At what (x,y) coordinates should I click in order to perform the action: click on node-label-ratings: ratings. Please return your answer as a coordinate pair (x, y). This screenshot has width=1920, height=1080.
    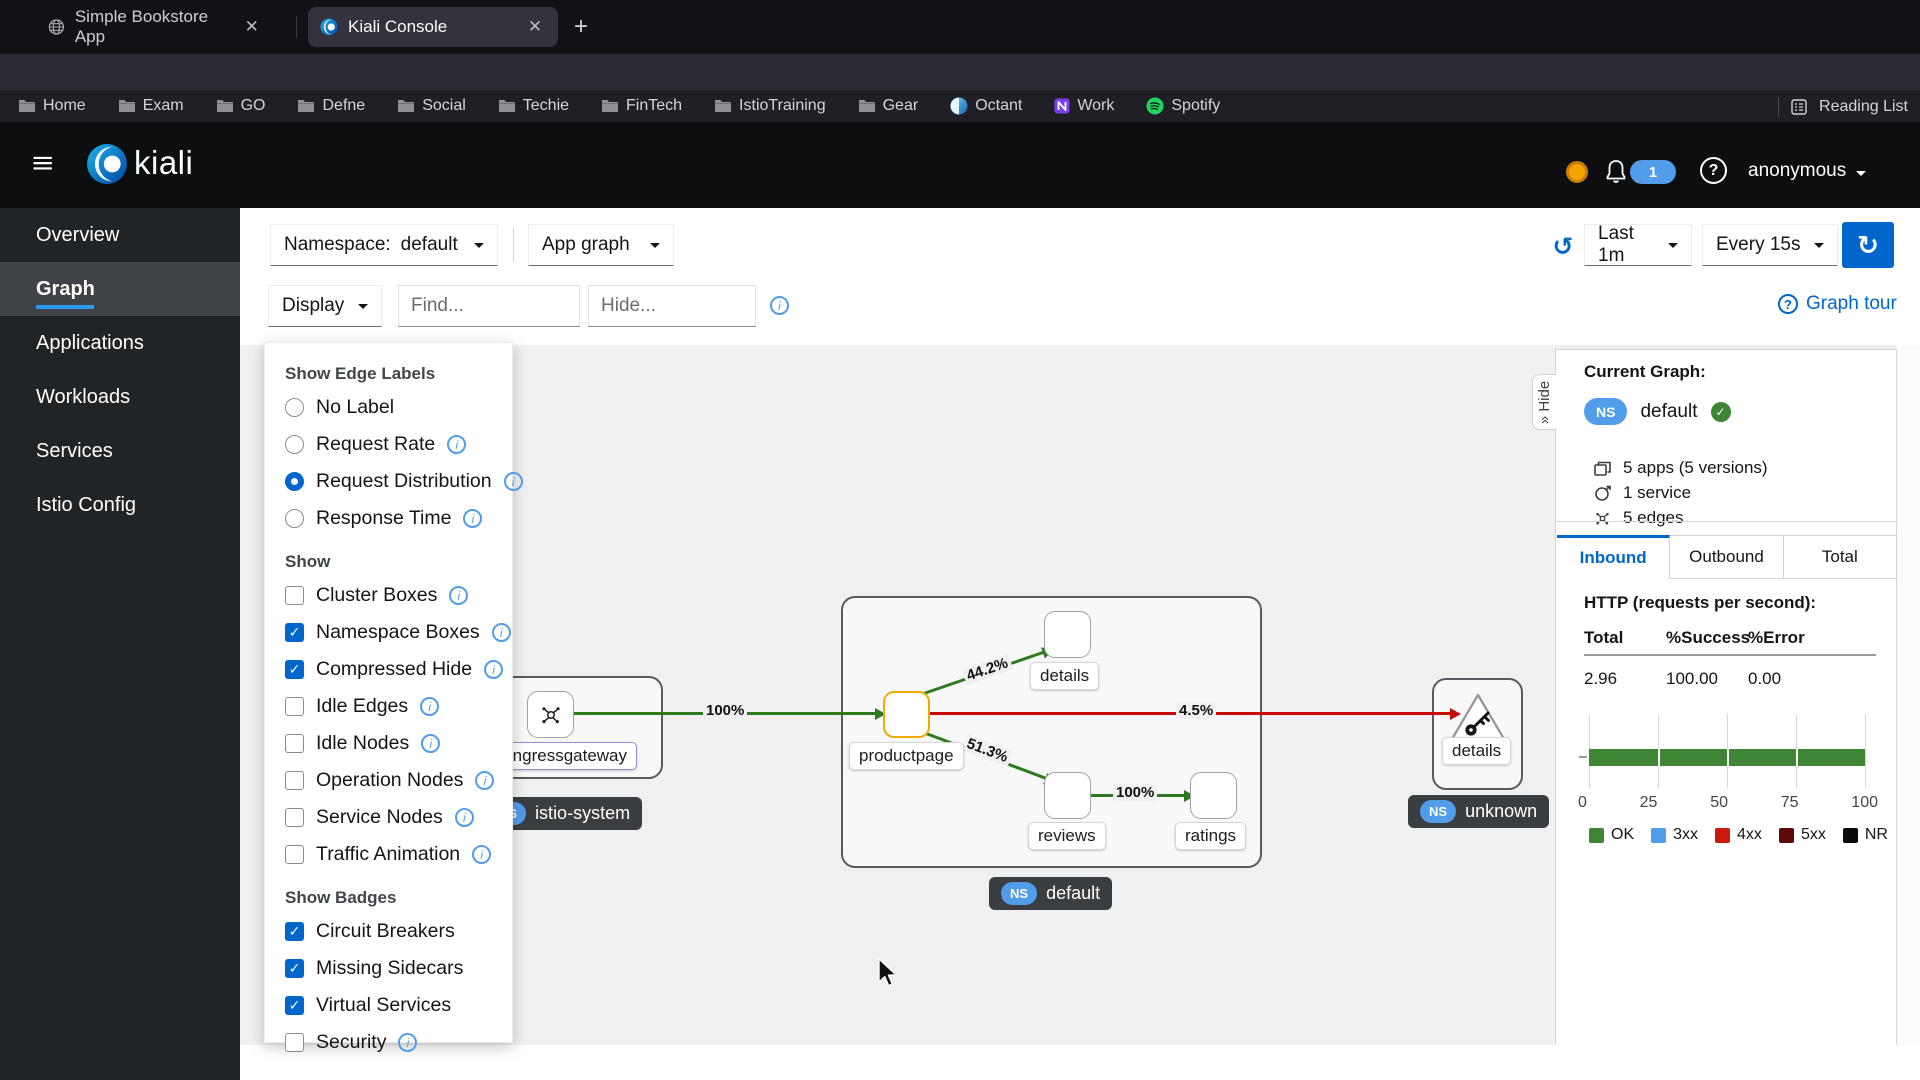
    Looking at the image, I should click on (1211, 836).